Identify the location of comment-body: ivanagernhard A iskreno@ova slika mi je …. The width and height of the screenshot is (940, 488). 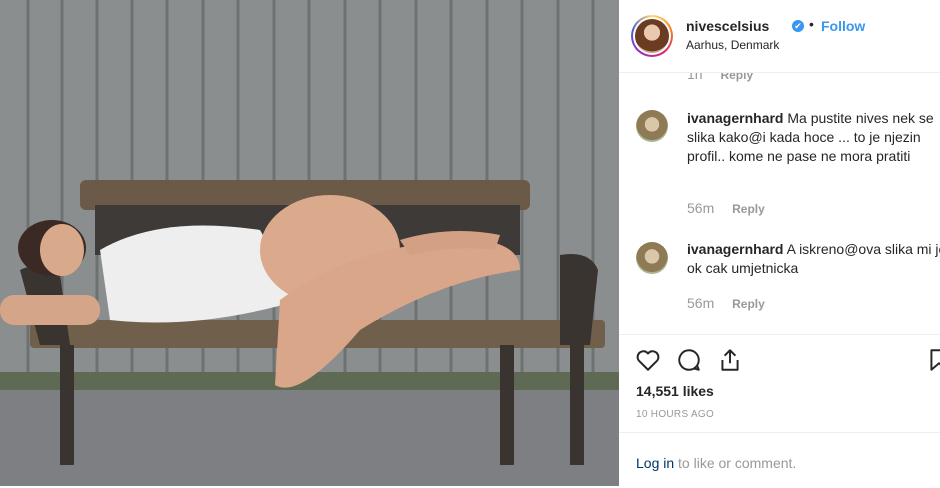
(813, 259).